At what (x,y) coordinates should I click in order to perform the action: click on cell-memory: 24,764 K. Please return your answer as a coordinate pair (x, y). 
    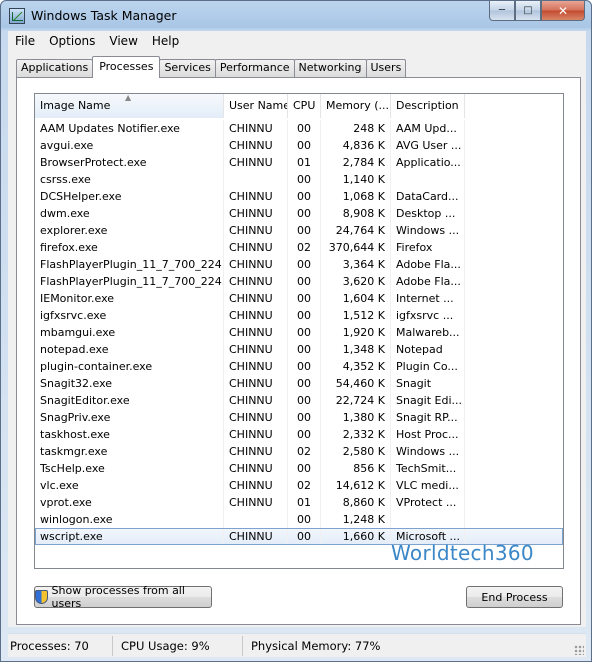
    Looking at the image, I should click on (356, 230).